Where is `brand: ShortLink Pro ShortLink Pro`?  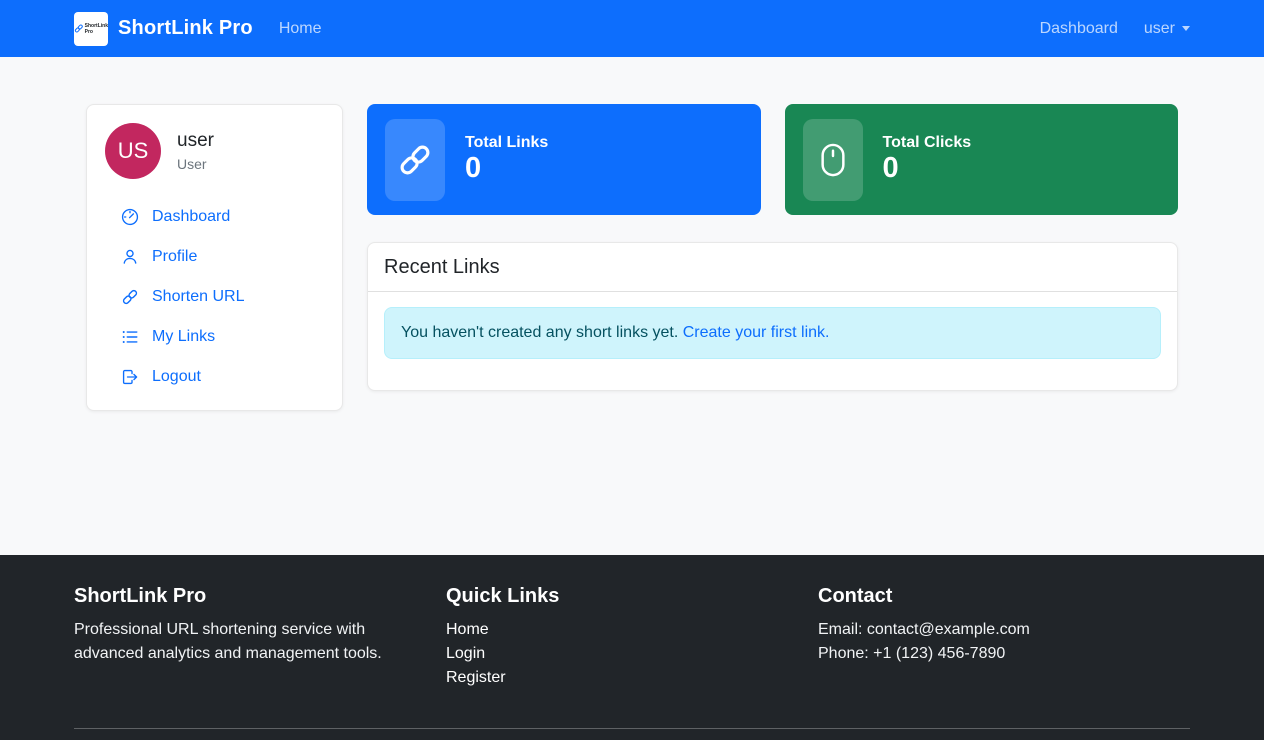 brand: ShortLink Pro ShortLink Pro is located at coordinates (163, 28).